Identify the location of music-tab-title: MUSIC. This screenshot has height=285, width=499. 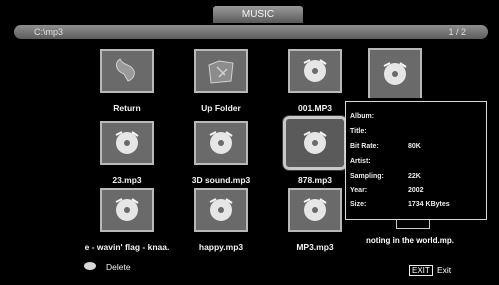
(258, 14).